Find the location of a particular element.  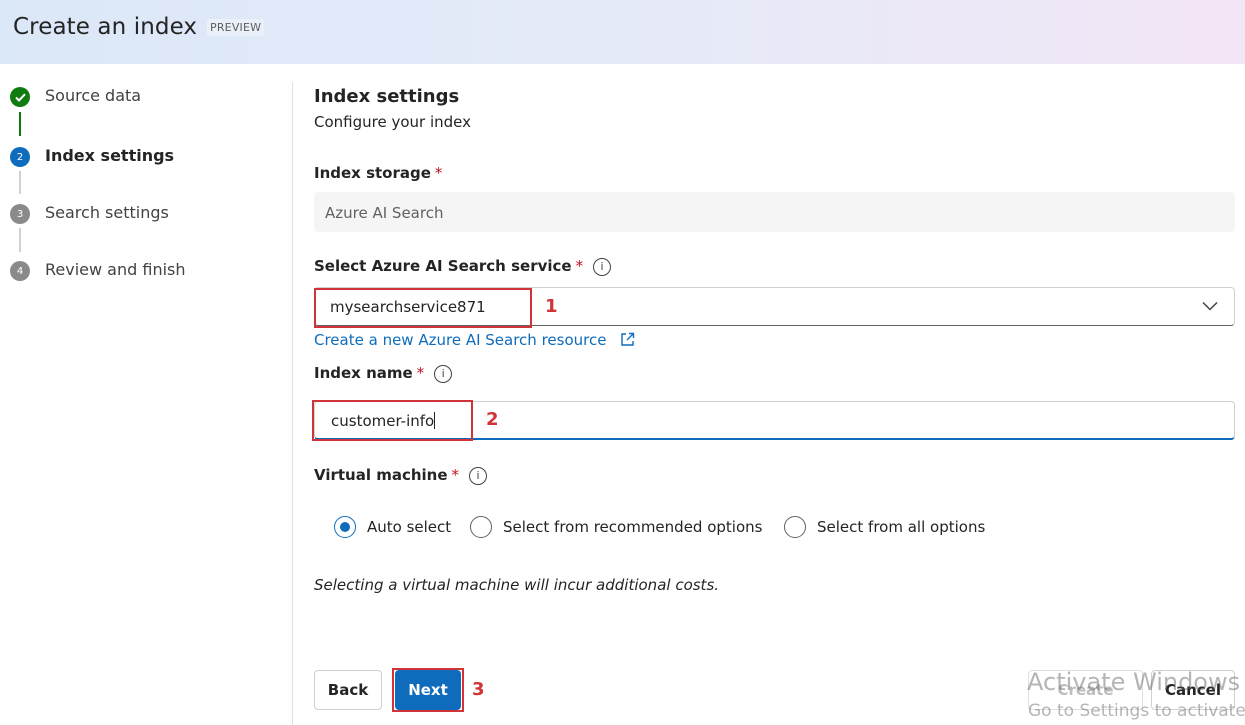

annotation-number: 2 is located at coordinates (492, 419).